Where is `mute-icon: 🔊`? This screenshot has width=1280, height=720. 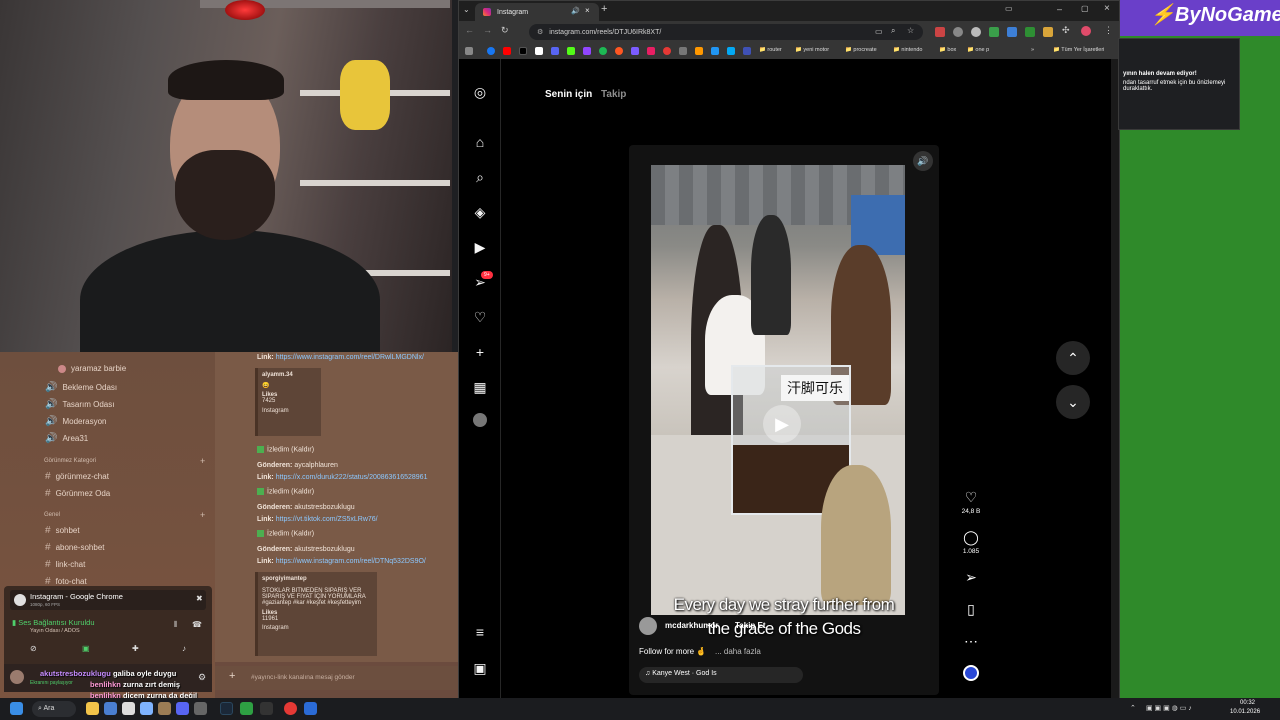 mute-icon: 🔊 is located at coordinates (923, 161).